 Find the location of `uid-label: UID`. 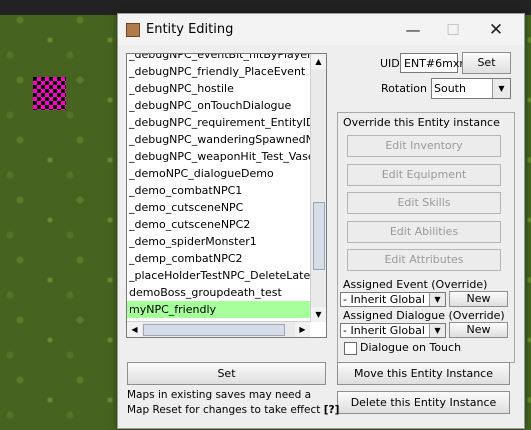

uid-label: UID is located at coordinates (390, 63).